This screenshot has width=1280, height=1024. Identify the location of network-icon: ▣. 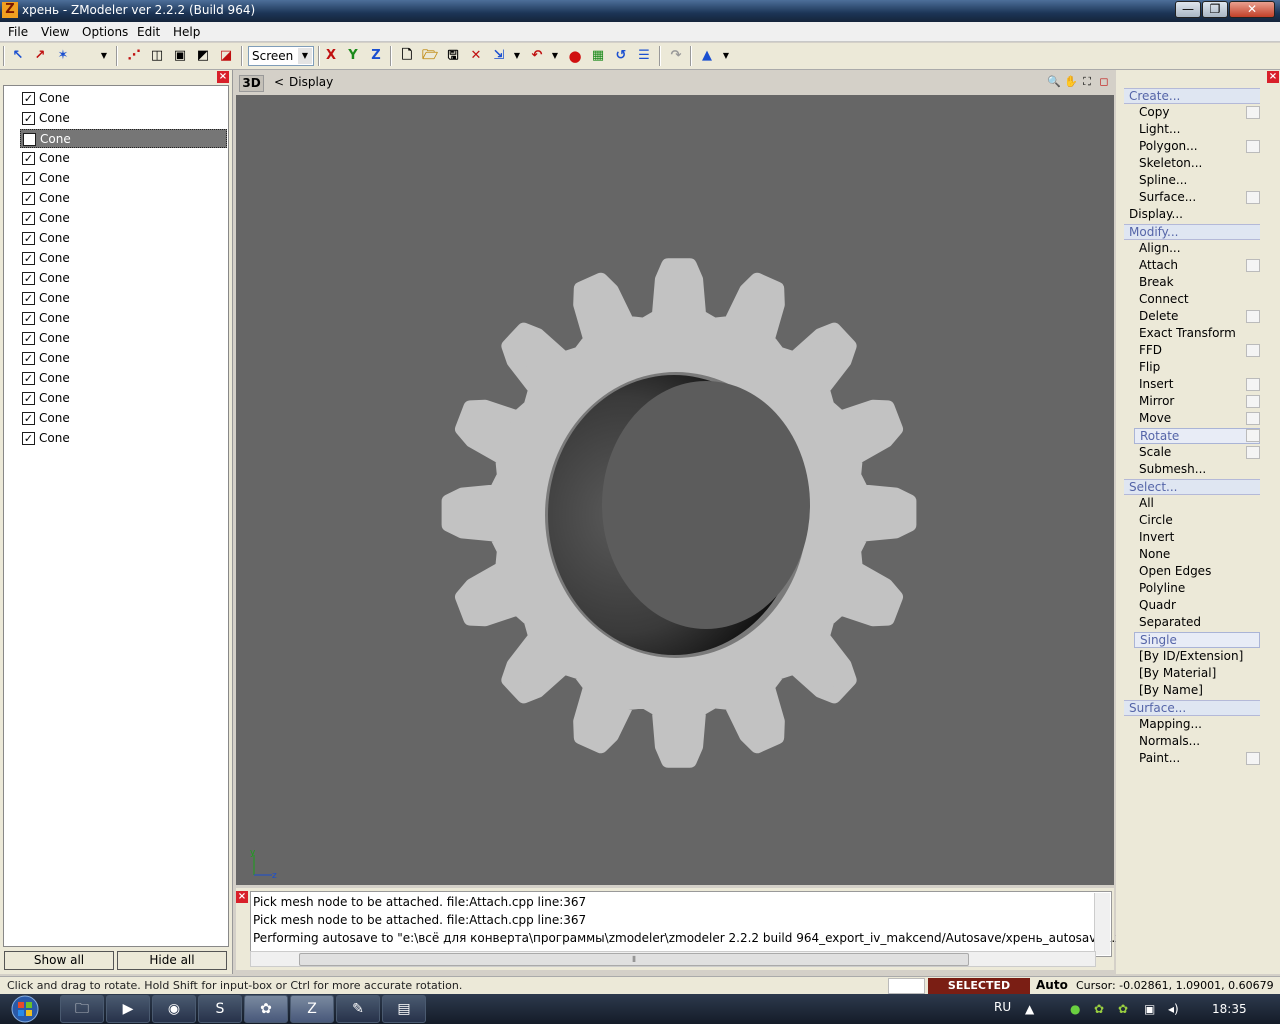
(1149, 1009).